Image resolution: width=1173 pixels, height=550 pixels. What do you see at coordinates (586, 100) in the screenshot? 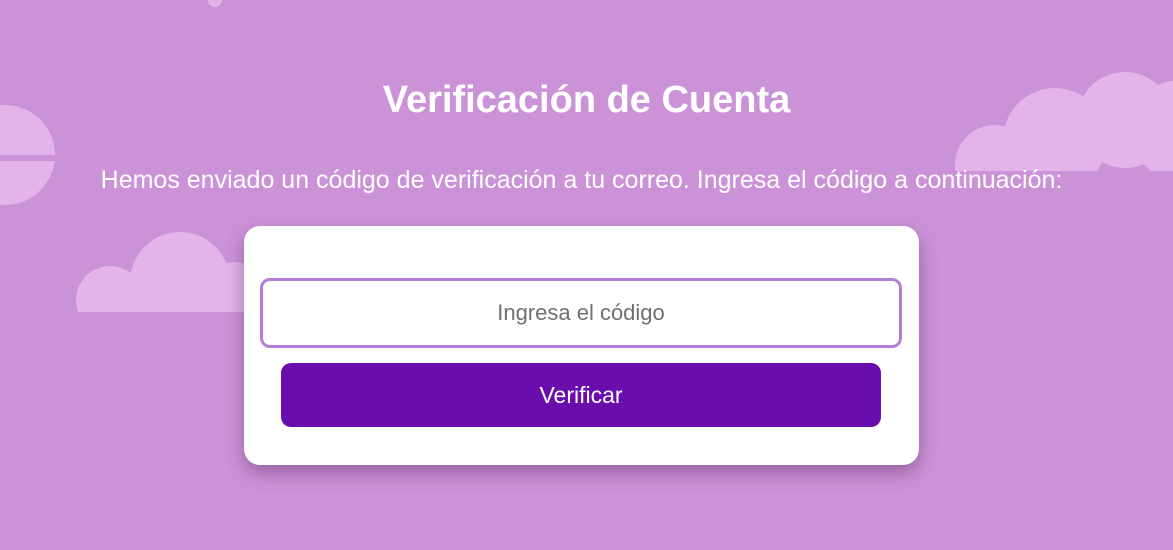
I see `page-title: Verificación de Cuenta` at bounding box center [586, 100].